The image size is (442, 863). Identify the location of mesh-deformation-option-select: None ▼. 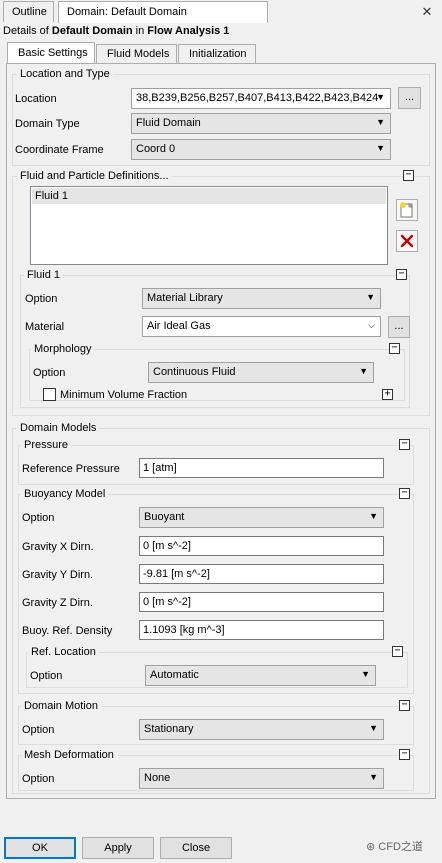
(261, 778).